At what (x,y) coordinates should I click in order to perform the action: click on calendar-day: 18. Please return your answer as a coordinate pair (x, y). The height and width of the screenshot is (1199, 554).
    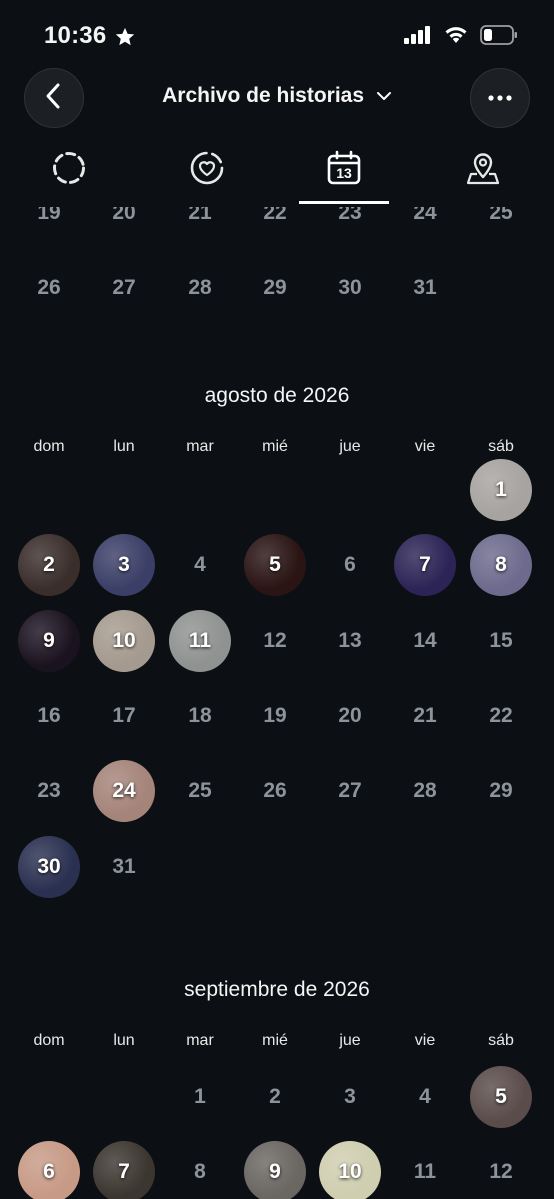
    Looking at the image, I should click on (200, 716).